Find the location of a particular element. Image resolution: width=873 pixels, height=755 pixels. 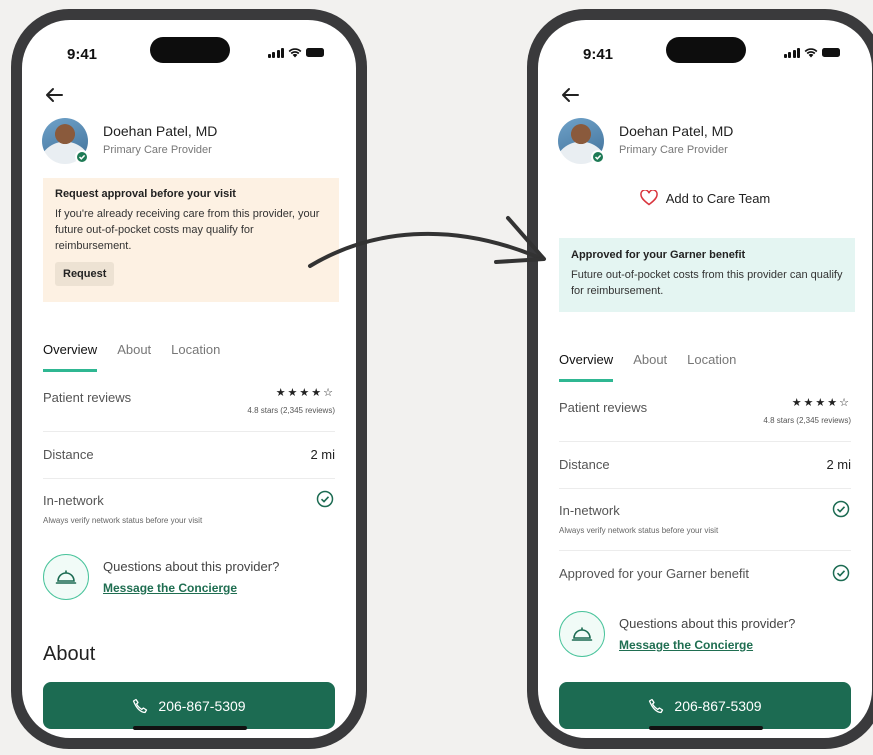

transition-arrow is located at coordinates (427, 242).